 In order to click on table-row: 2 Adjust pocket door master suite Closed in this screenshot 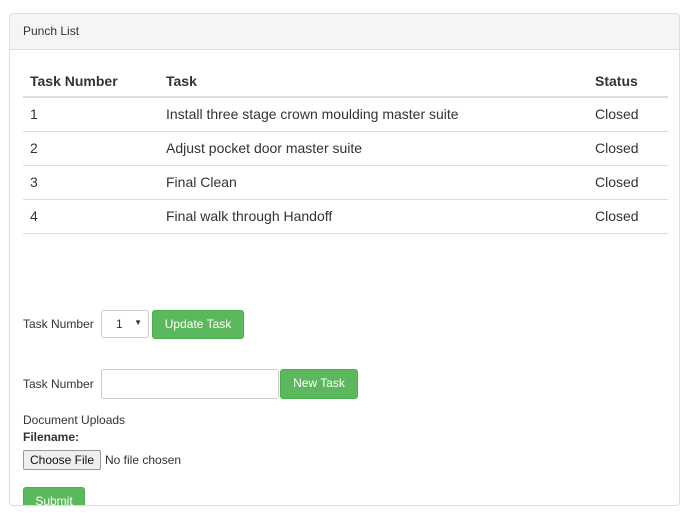, I will do `click(345, 148)`.